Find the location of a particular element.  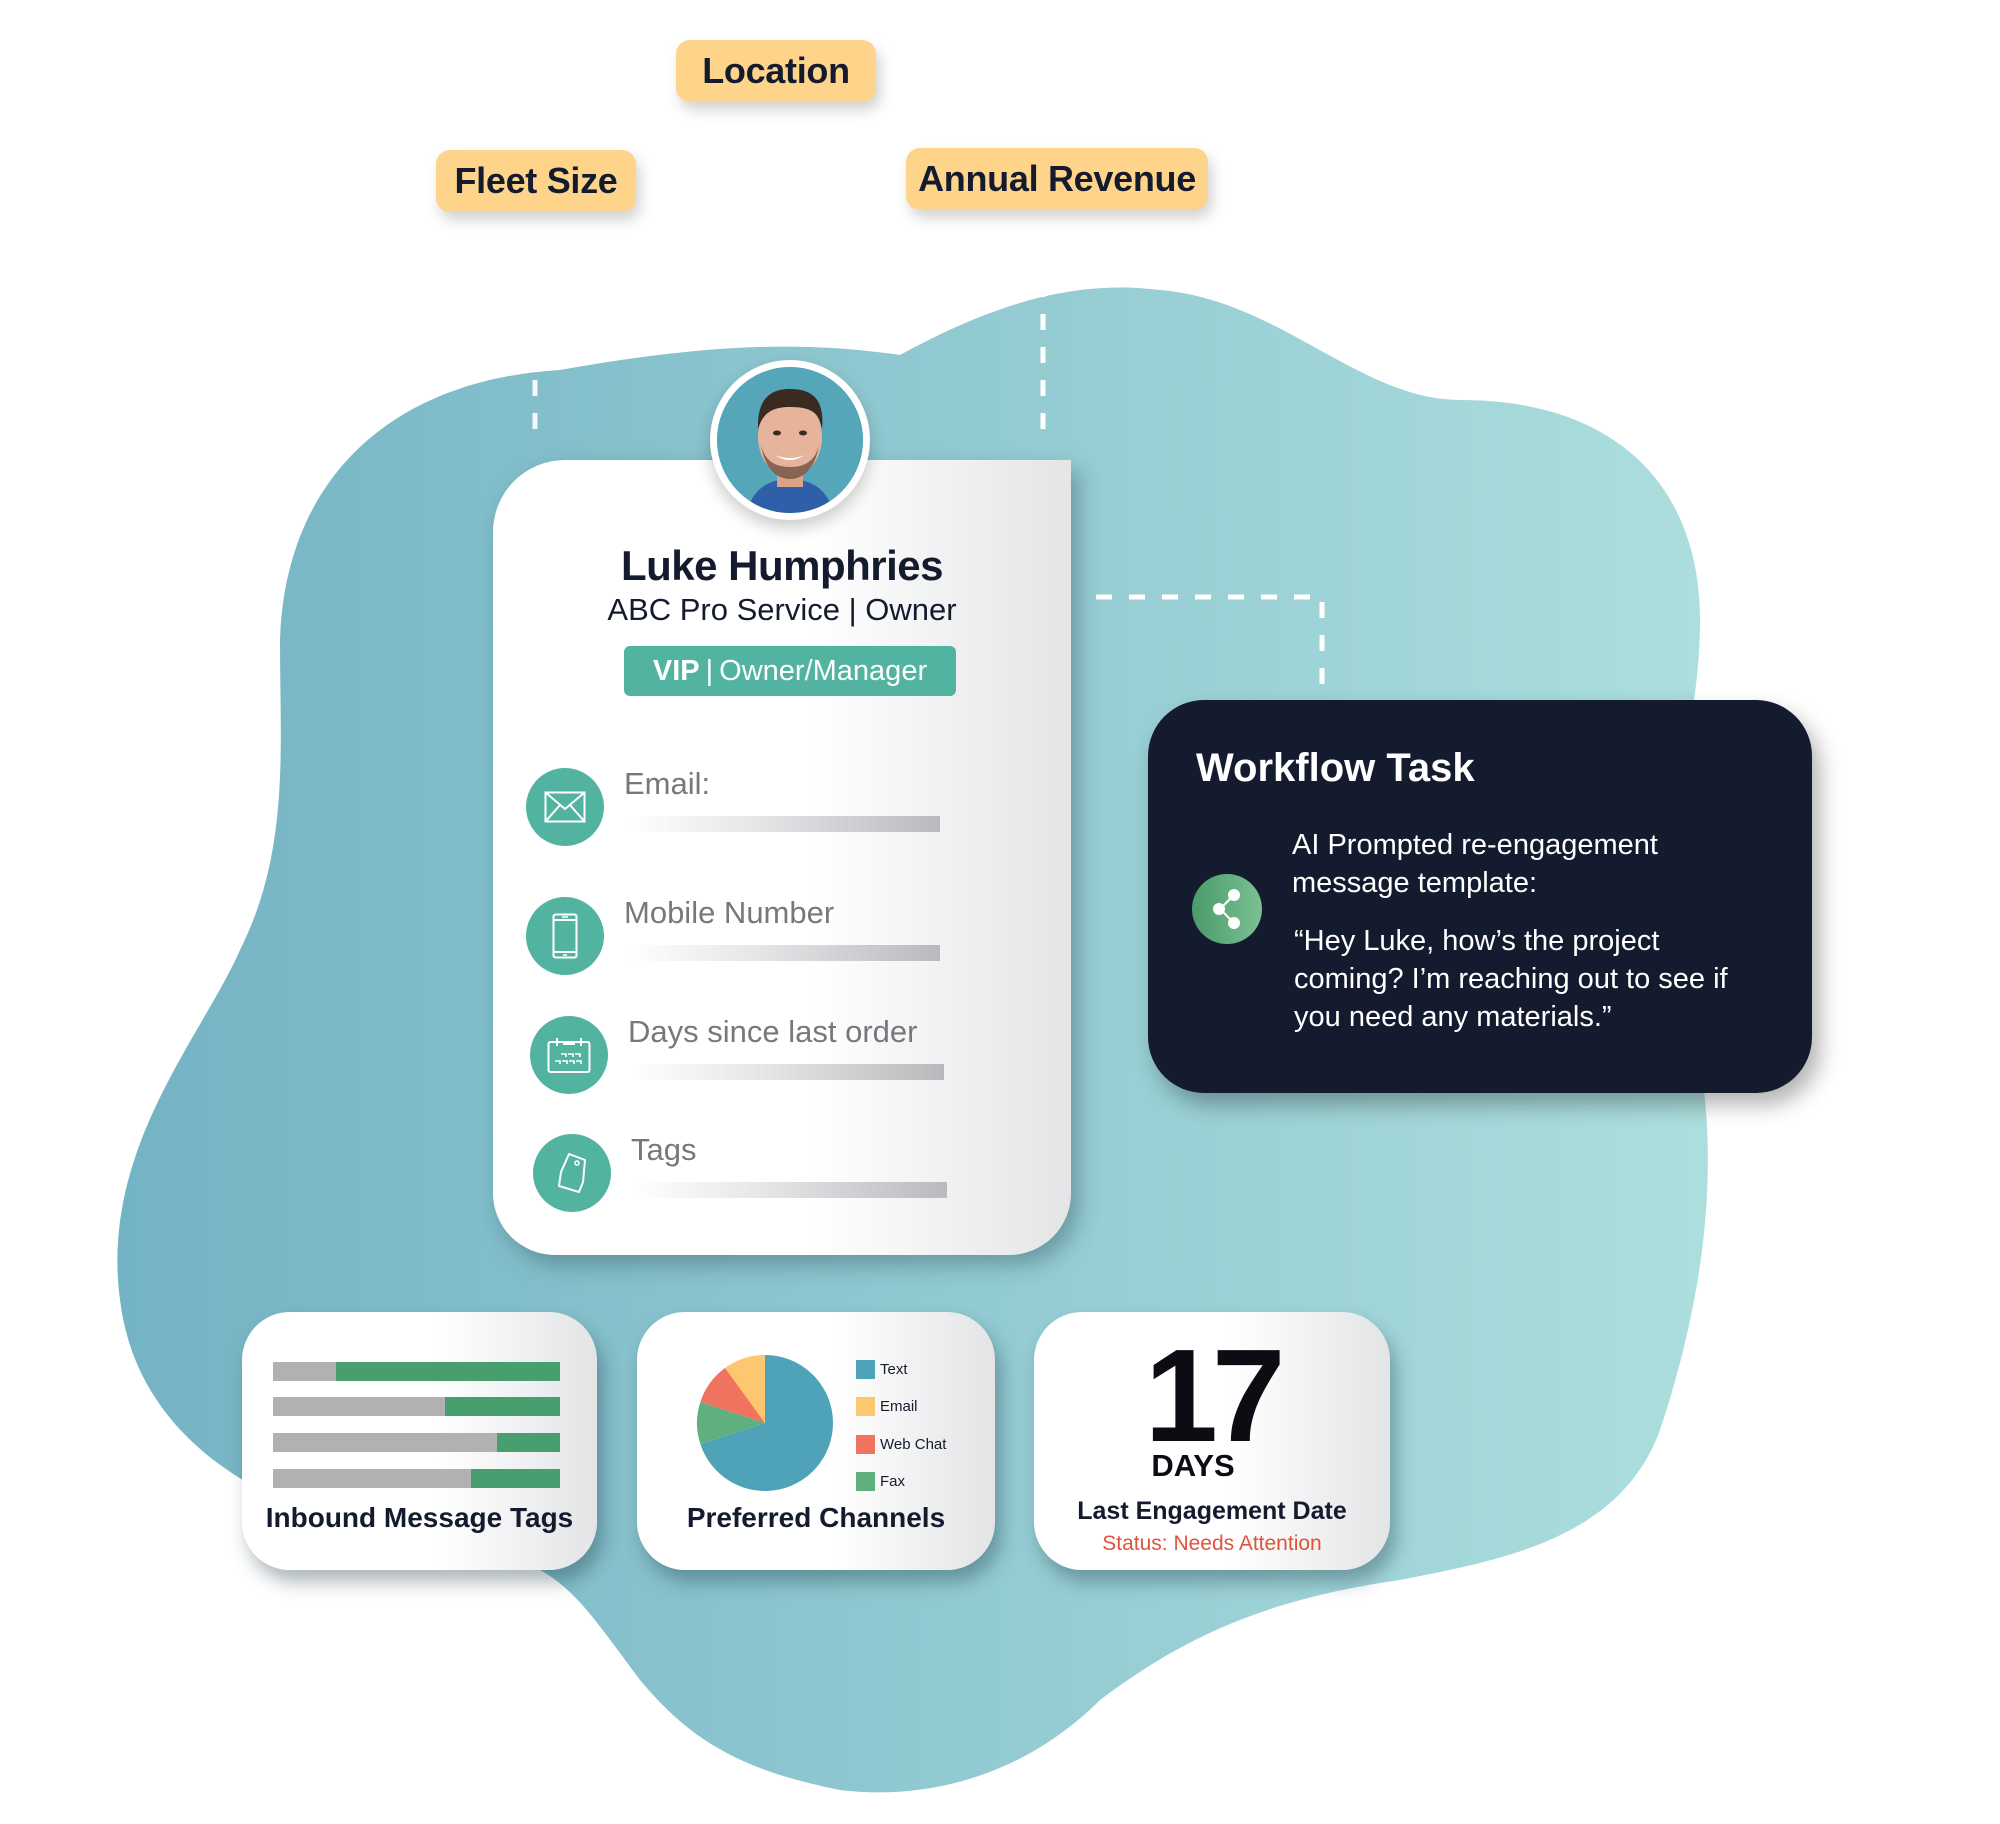

field-email: Email: is located at coordinates (736, 807).